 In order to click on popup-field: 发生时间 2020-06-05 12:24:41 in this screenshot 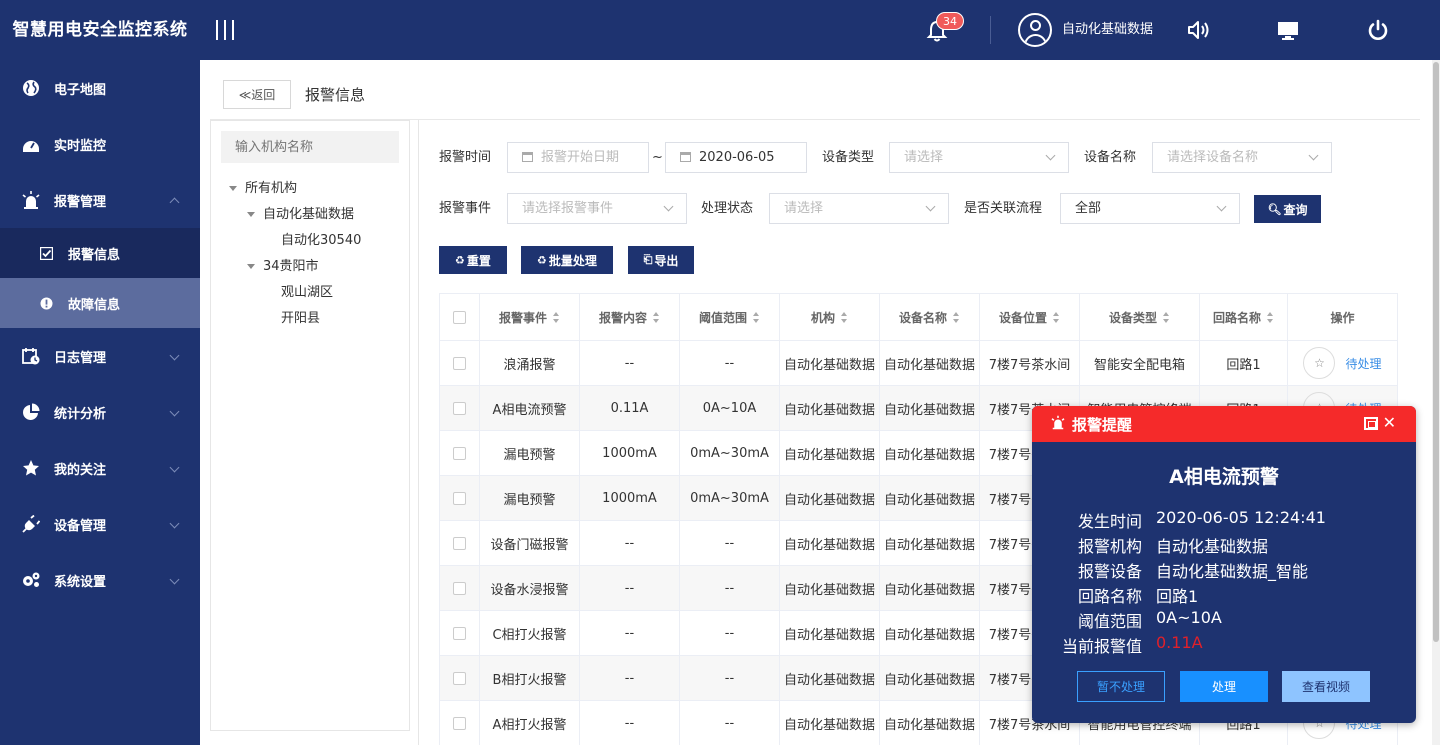, I will do `click(1201, 519)`.